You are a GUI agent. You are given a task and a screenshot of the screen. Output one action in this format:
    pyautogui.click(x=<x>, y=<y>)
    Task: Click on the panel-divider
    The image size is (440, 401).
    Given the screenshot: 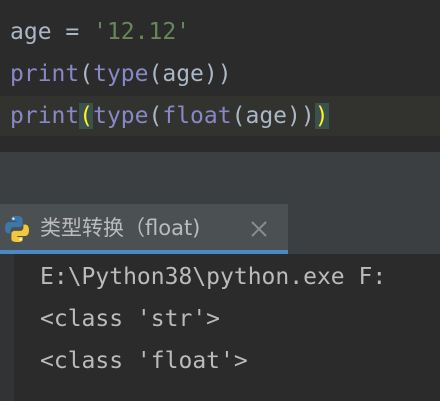 What is the action you would take?
    pyautogui.click(x=220, y=178)
    